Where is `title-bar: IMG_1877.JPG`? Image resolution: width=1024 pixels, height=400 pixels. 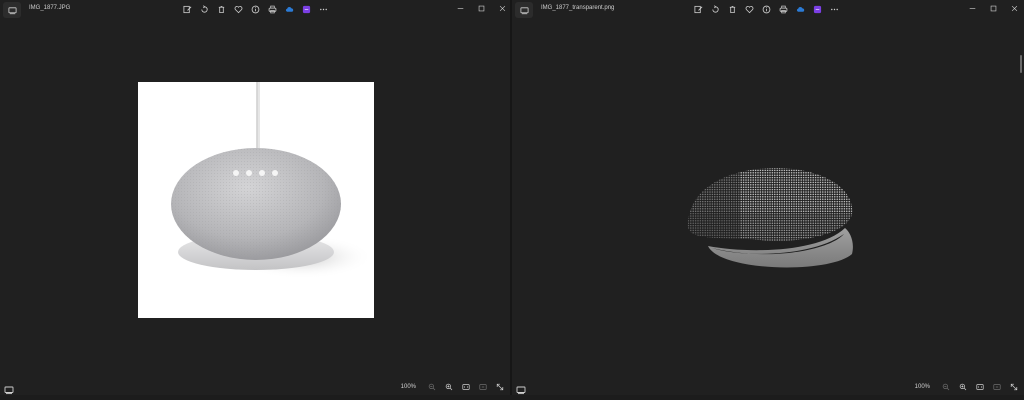 title-bar: IMG_1877.JPG is located at coordinates (255, 10).